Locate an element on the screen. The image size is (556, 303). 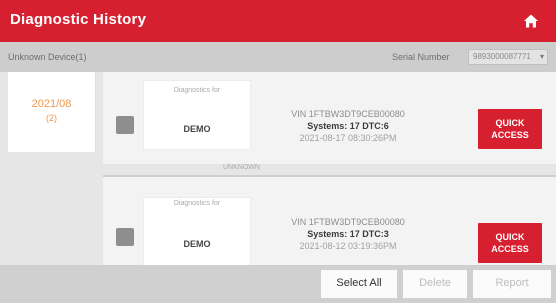
device-filter-label: Unknown Device(1) is located at coordinates (47, 57).